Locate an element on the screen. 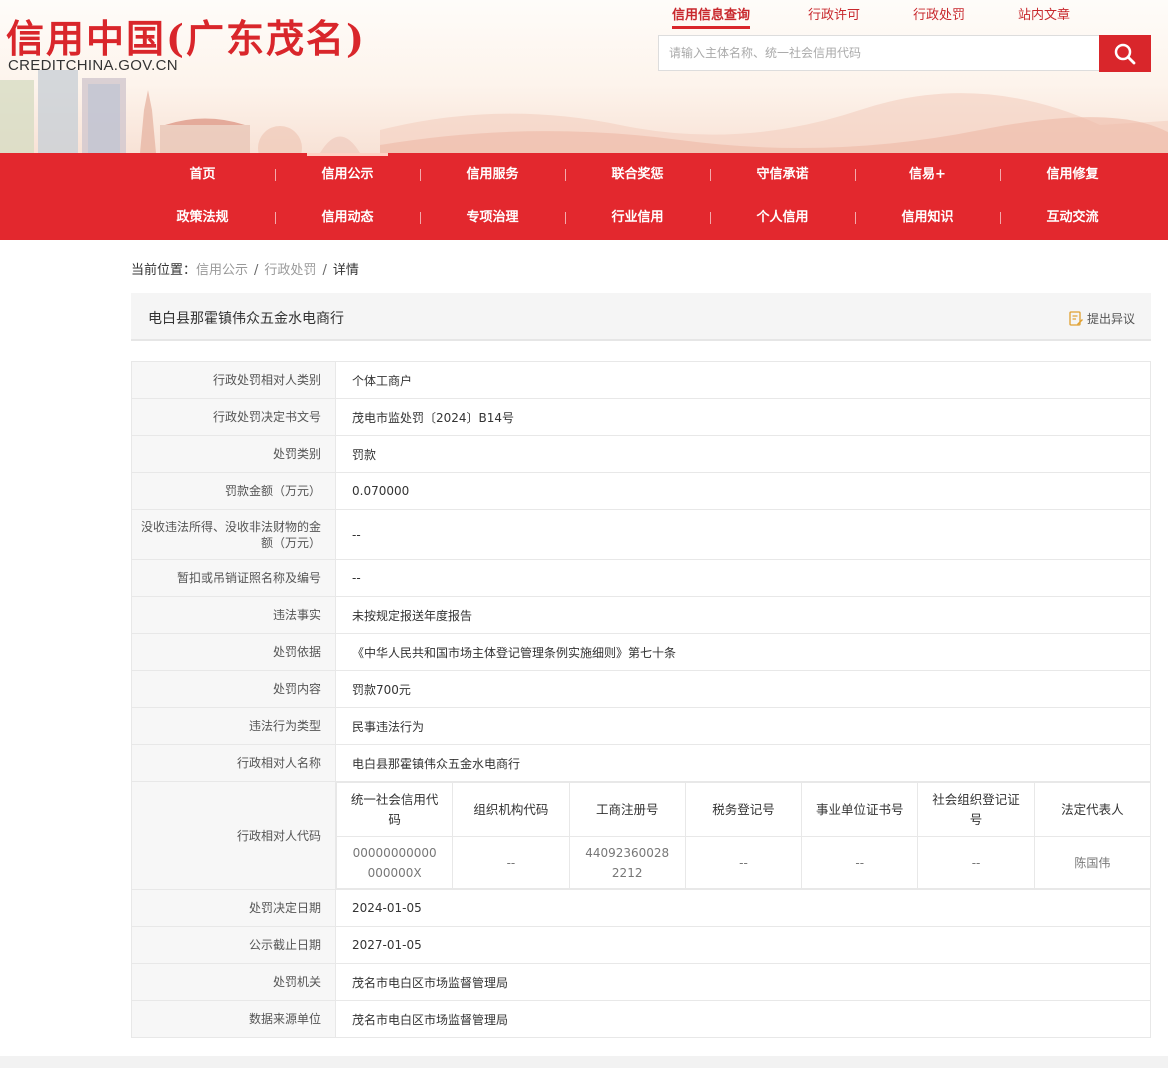  search-button is located at coordinates (1125, 53).